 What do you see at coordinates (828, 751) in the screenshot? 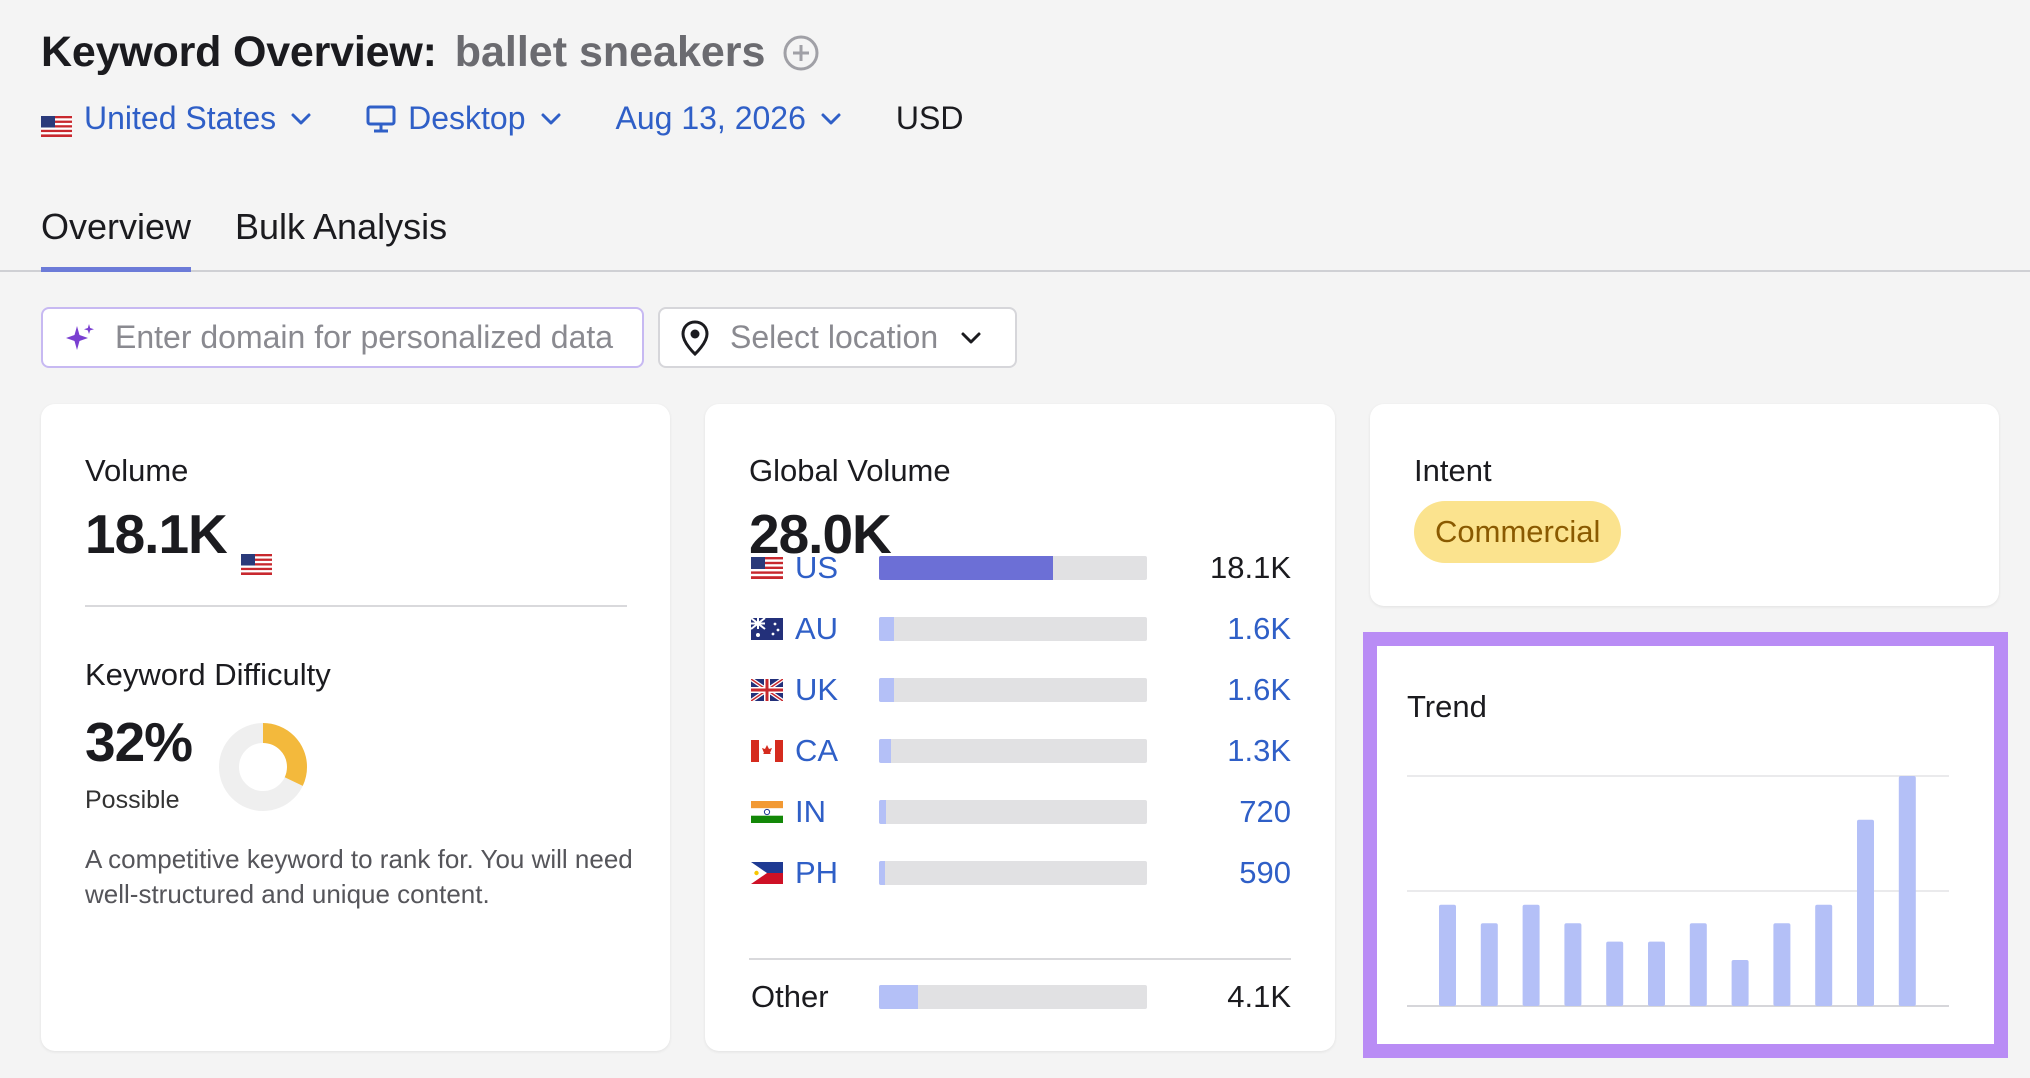
I see `country-code: CA` at bounding box center [828, 751].